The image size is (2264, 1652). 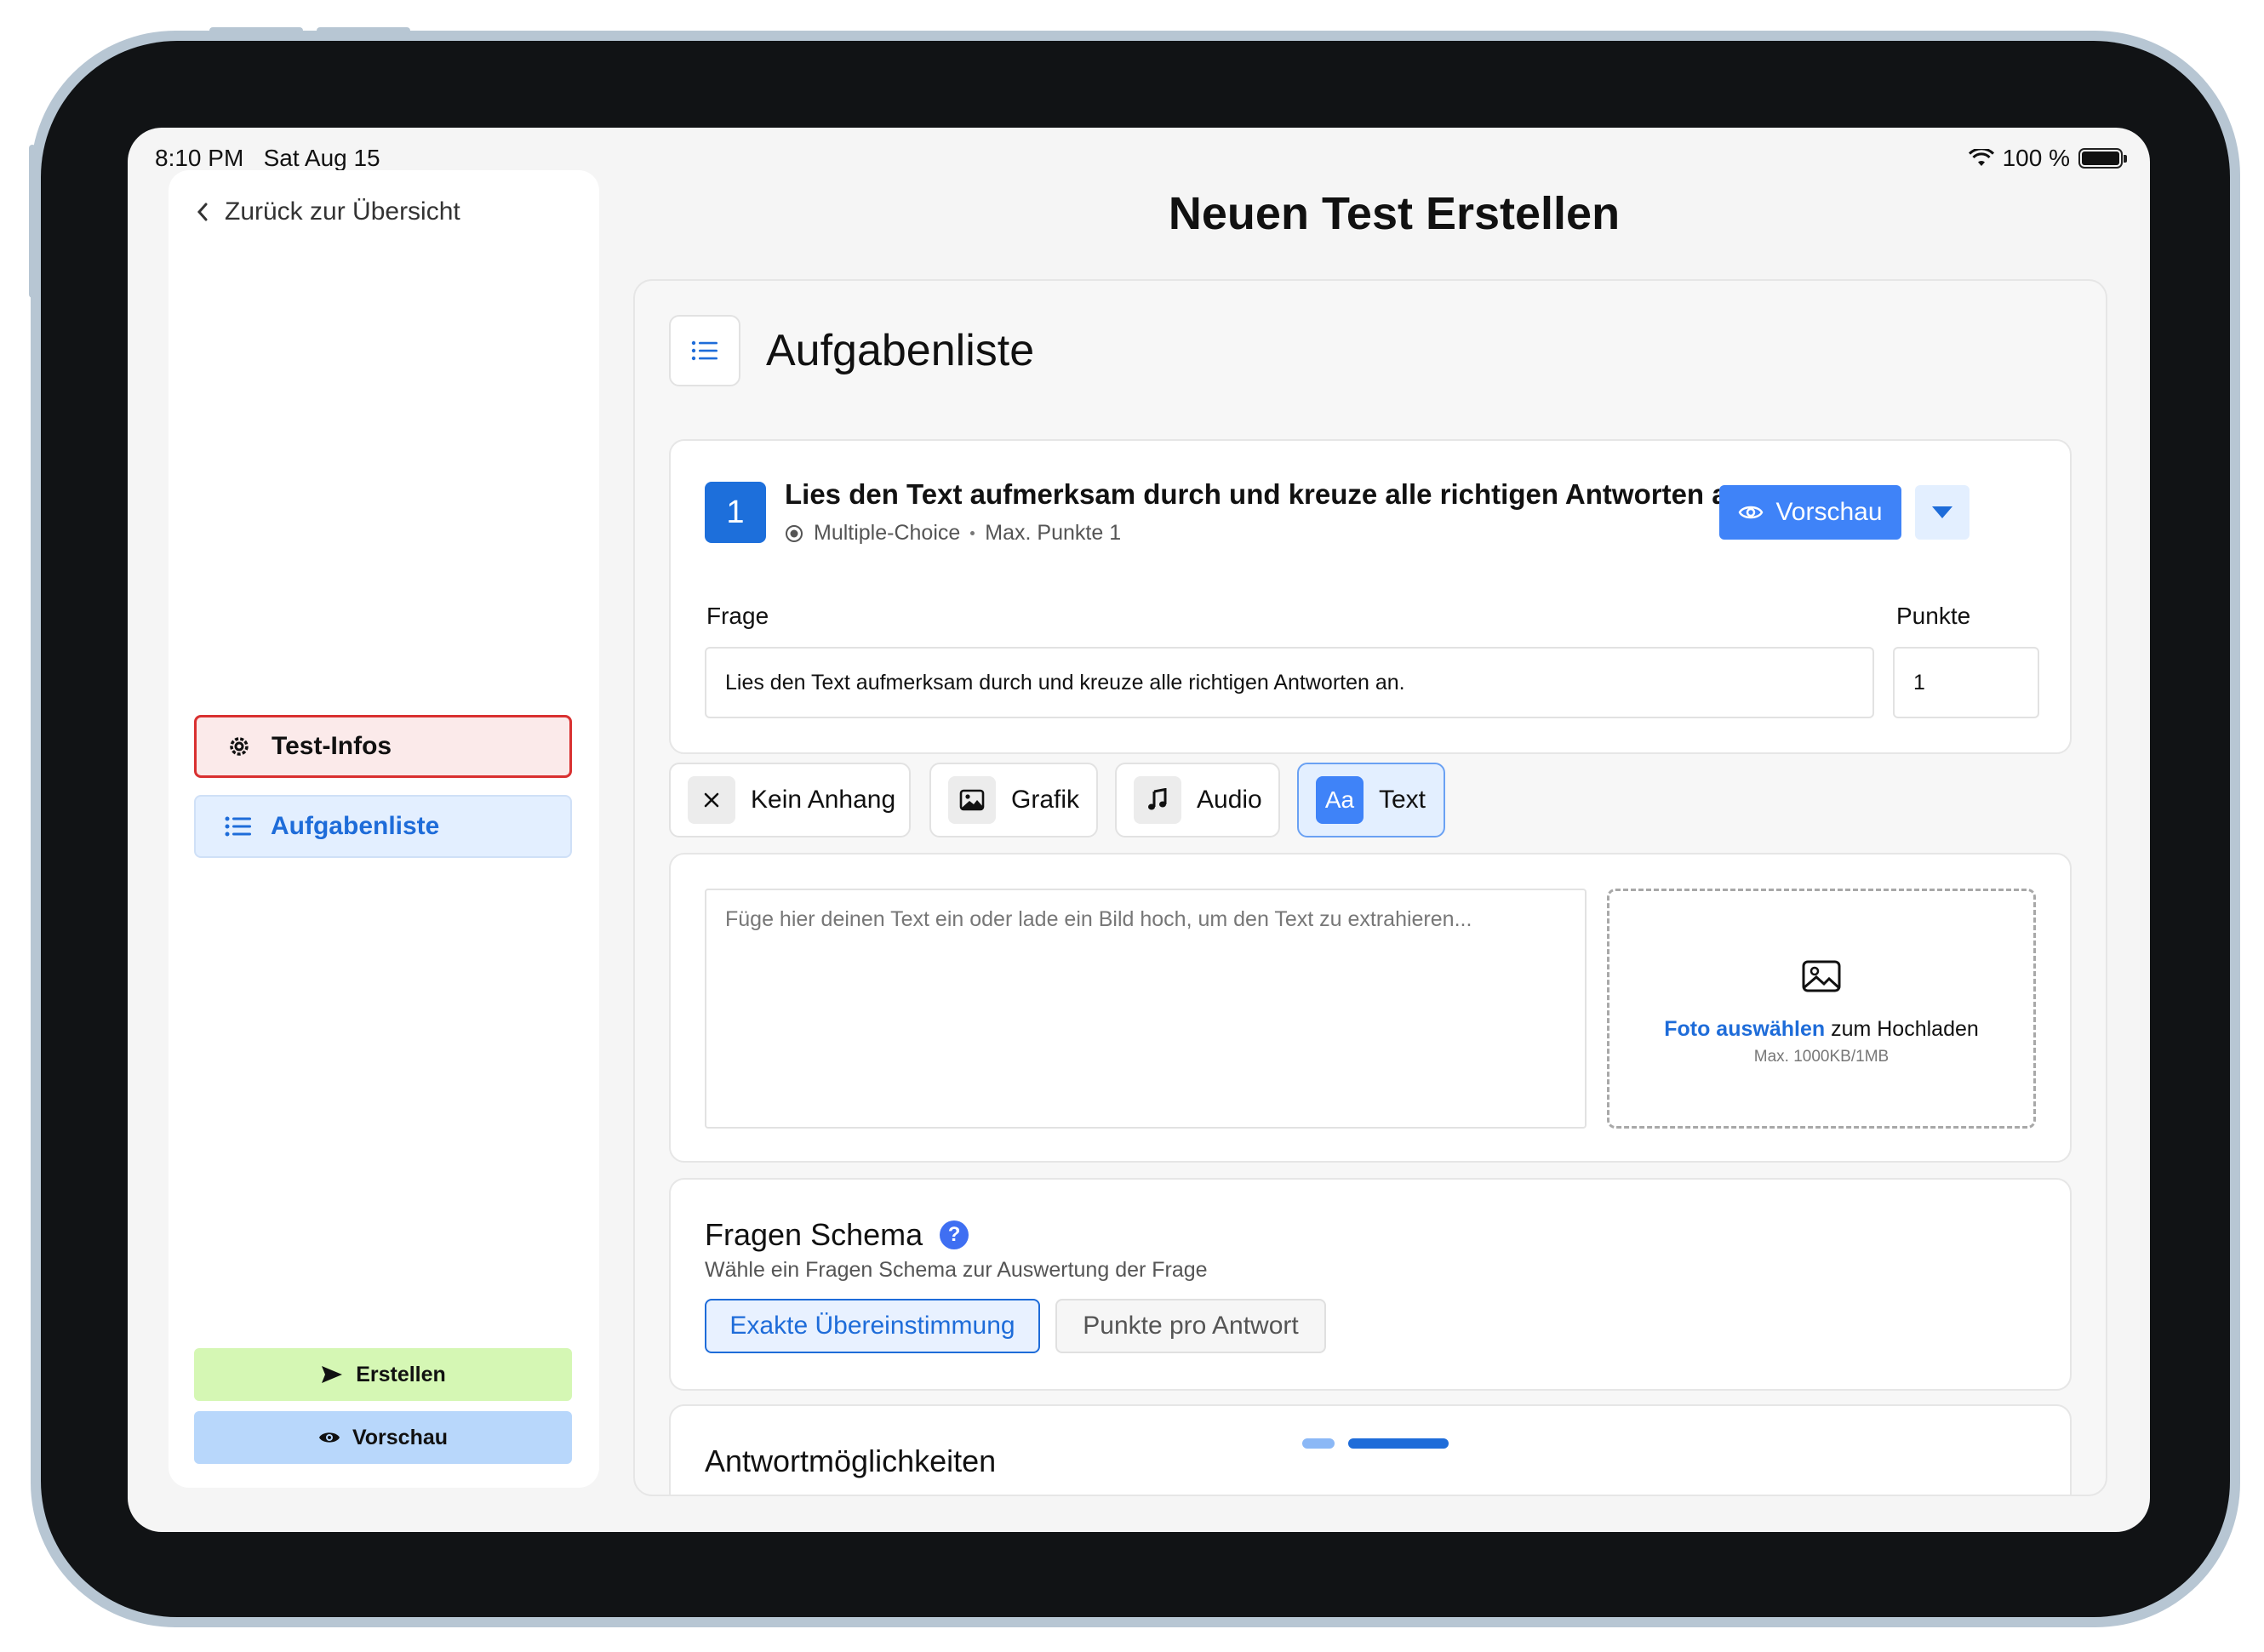 I want to click on page-dot-active, so click(x=1398, y=1444).